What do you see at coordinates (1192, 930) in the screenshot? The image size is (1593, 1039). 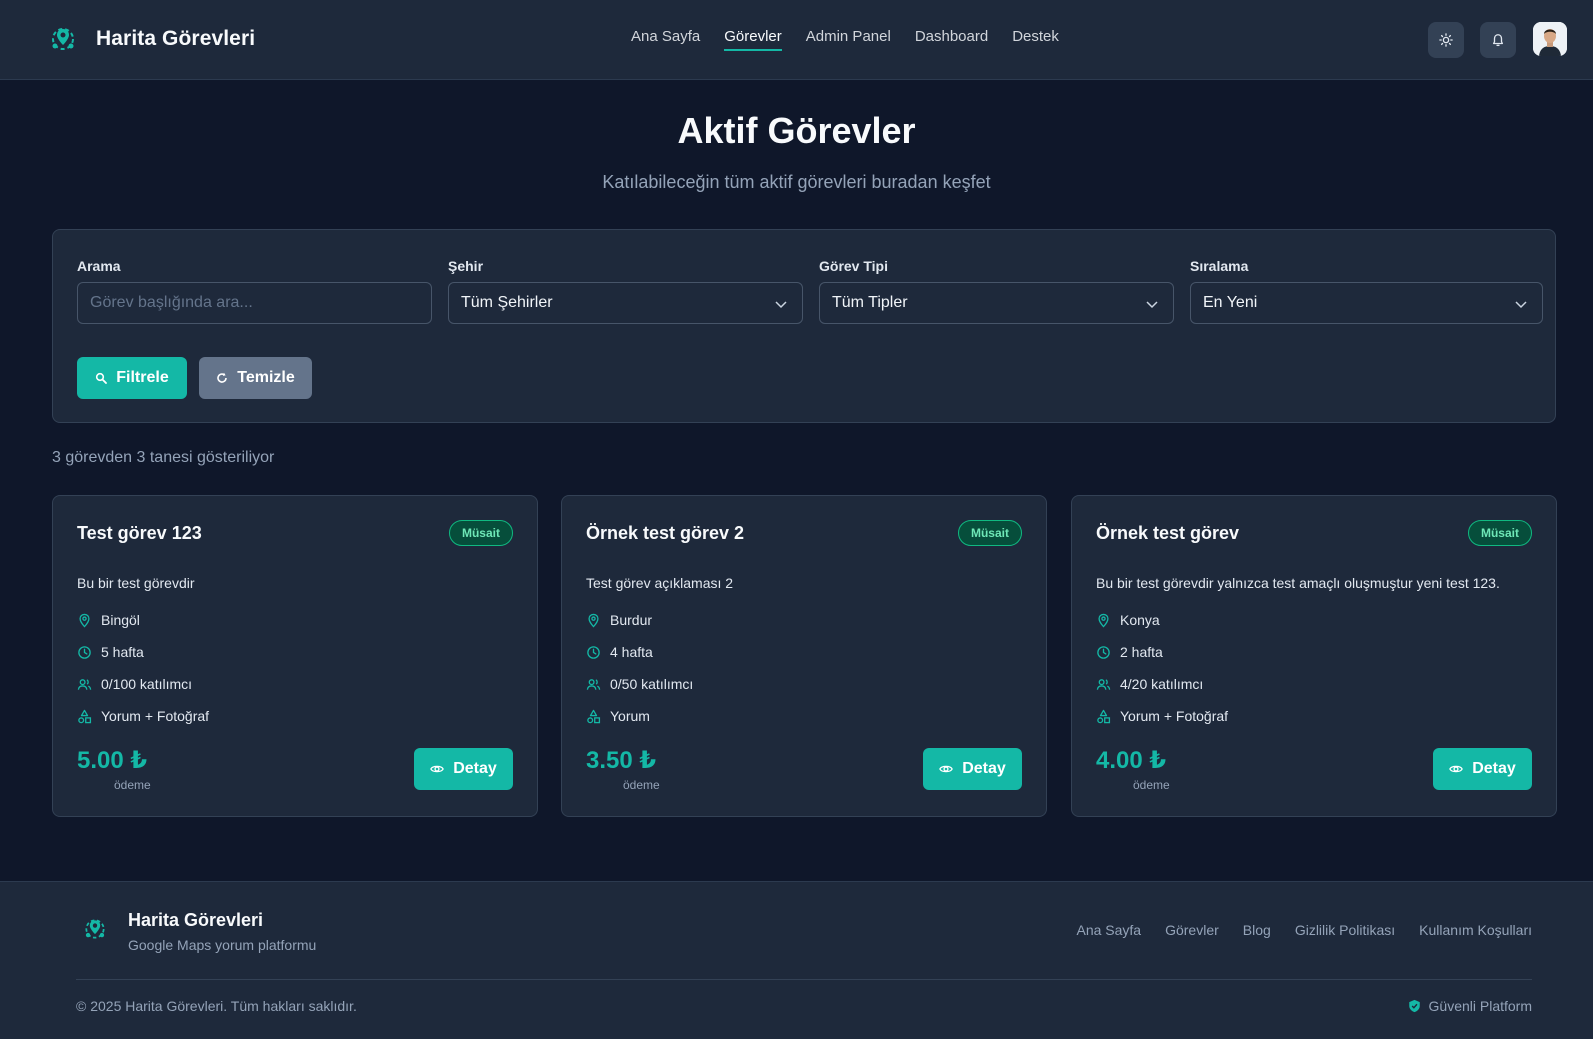 I see `footer-link-gorevler: Görevler` at bounding box center [1192, 930].